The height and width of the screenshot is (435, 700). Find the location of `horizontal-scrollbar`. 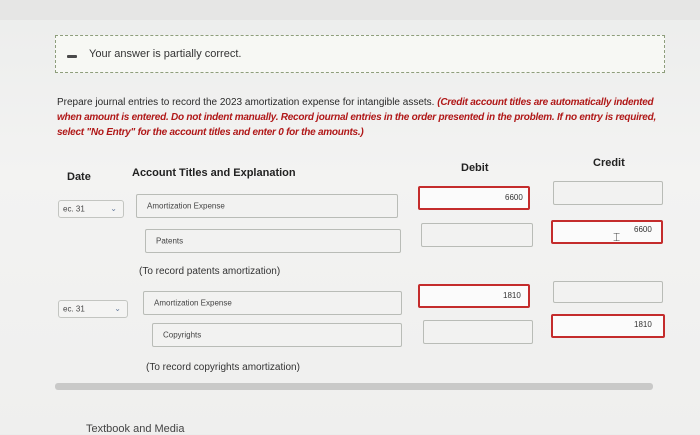

horizontal-scrollbar is located at coordinates (354, 386).